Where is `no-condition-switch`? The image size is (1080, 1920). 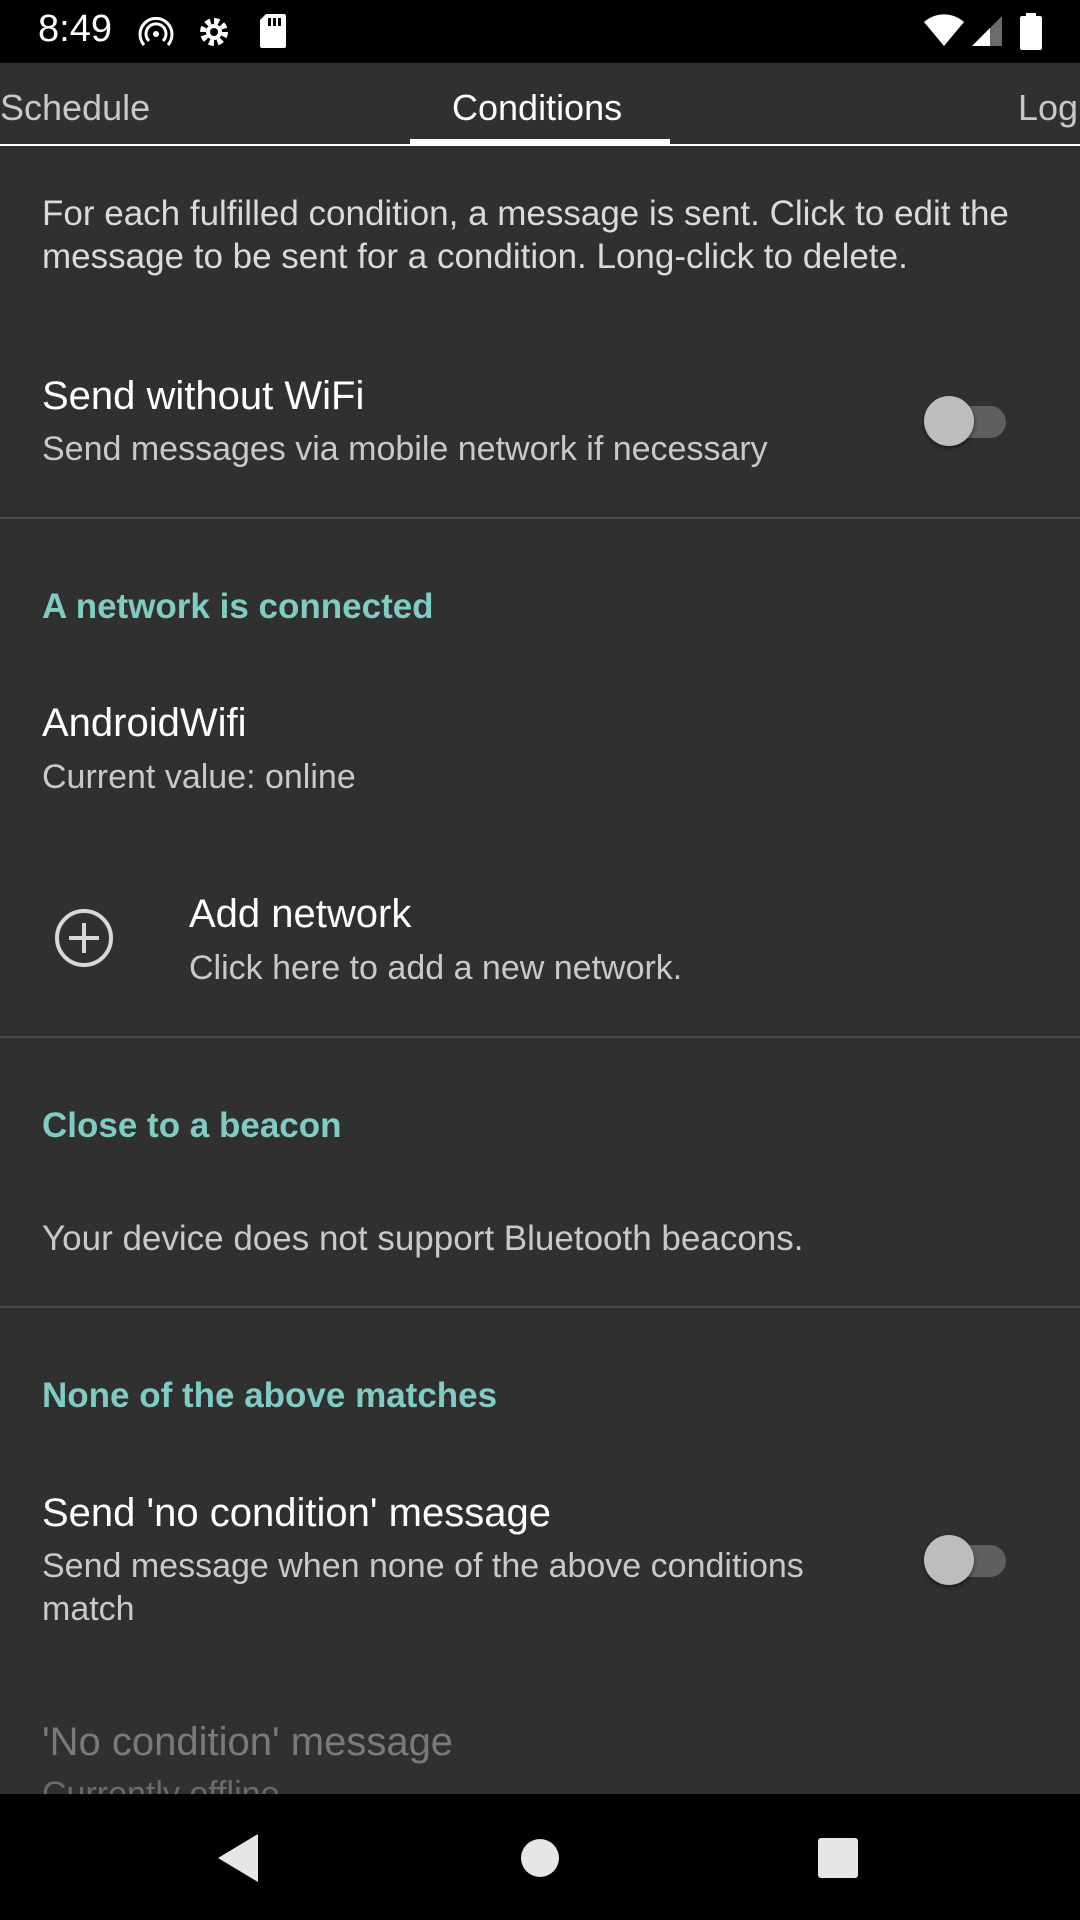 no-condition-switch is located at coordinates (966, 1559).